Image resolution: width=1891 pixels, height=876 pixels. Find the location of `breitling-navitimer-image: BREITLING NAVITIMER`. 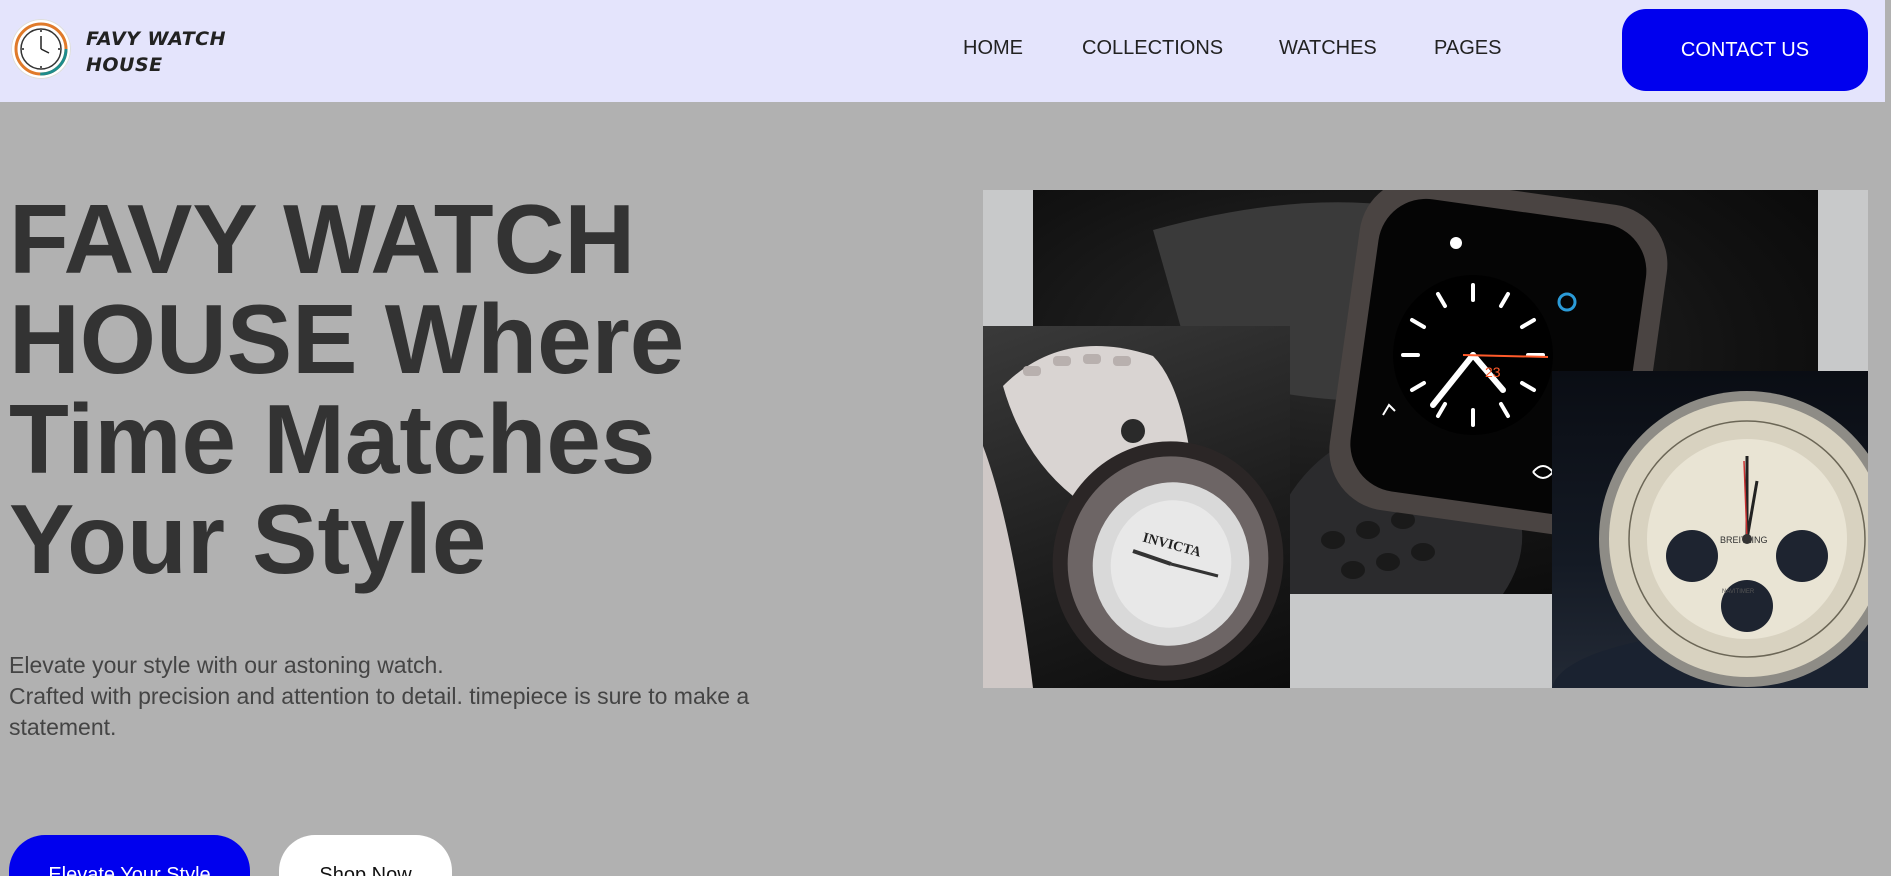

breitling-navitimer-image: BREITLING NAVITIMER is located at coordinates (1710, 529).